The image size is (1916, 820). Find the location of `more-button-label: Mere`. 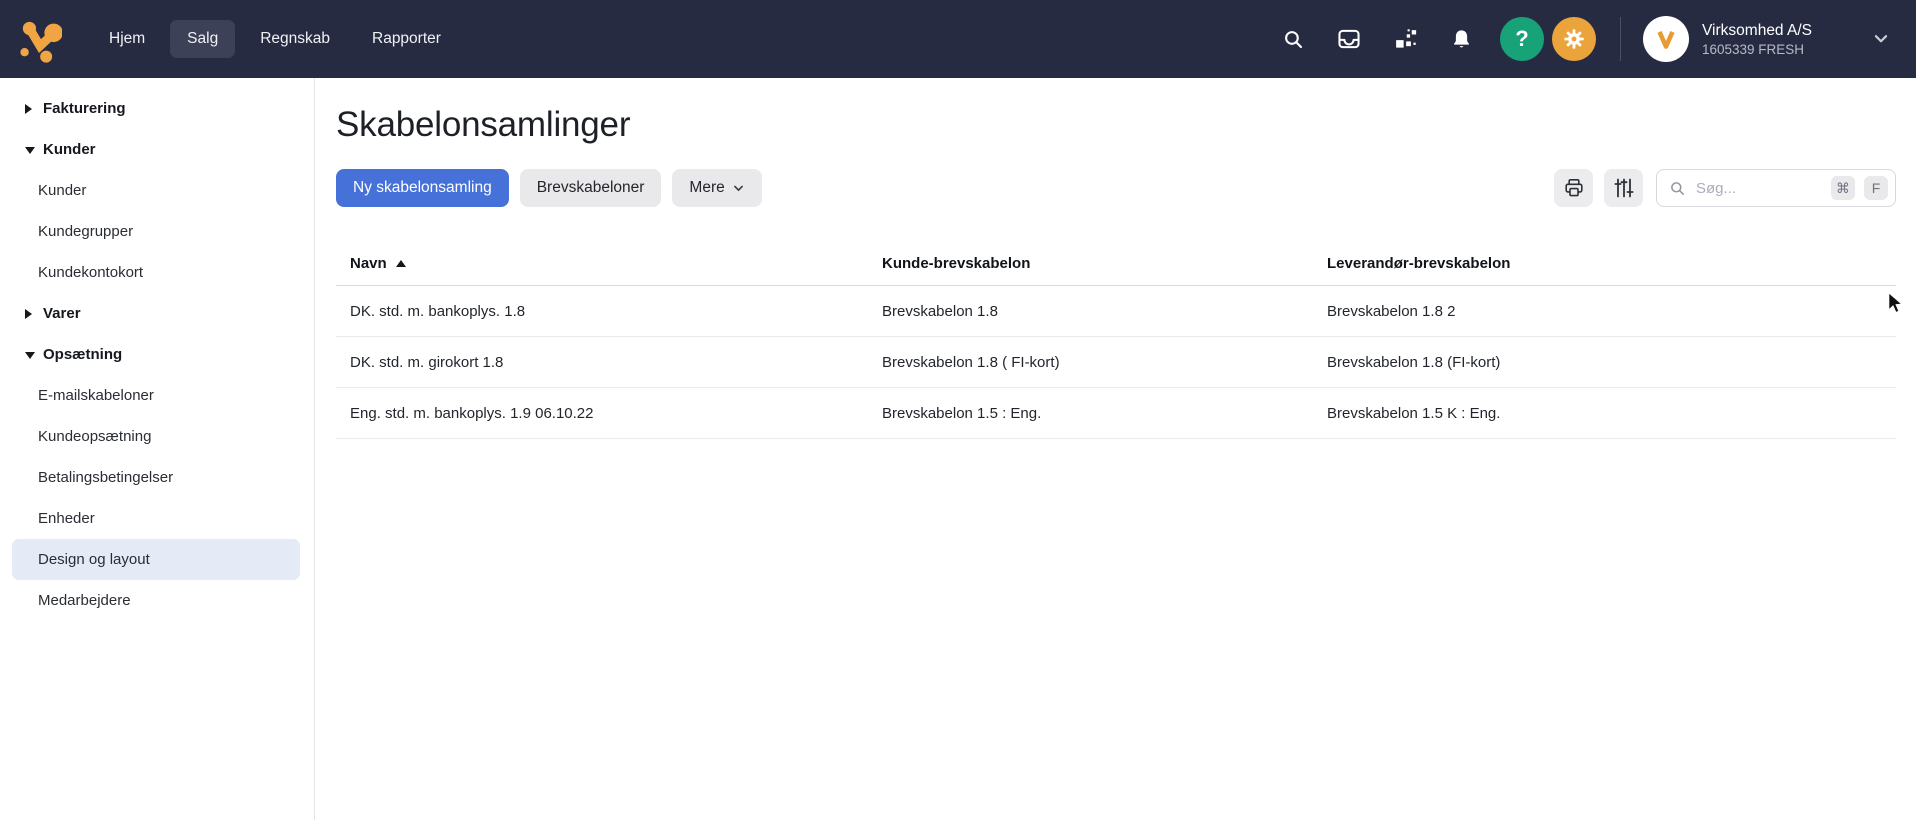

more-button-label: Mere is located at coordinates (707, 187).